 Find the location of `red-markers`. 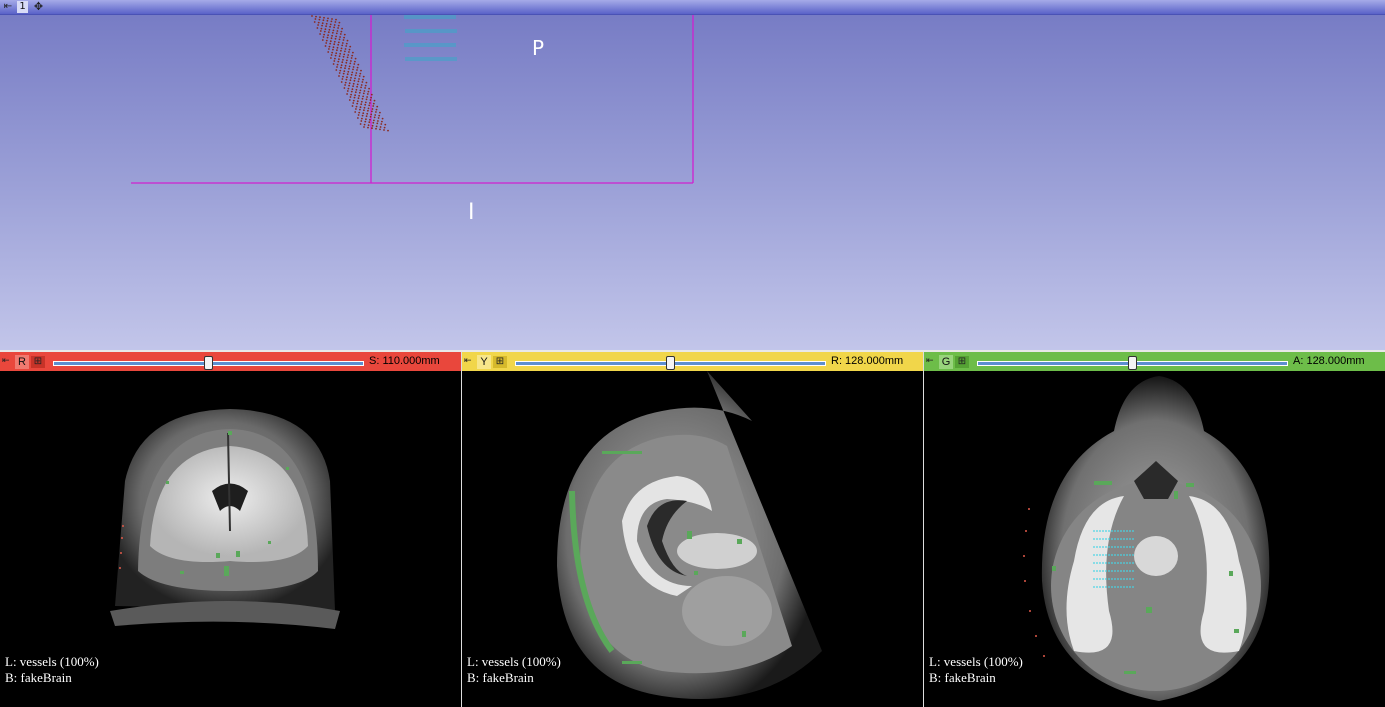

red-markers is located at coordinates (1034, 582).